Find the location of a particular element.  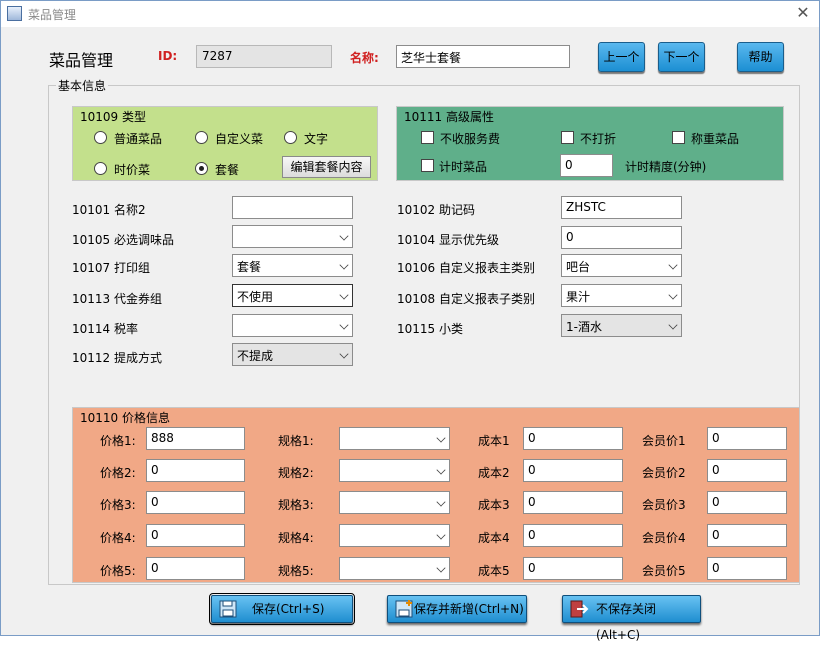

id-label: ID: is located at coordinates (168, 56).